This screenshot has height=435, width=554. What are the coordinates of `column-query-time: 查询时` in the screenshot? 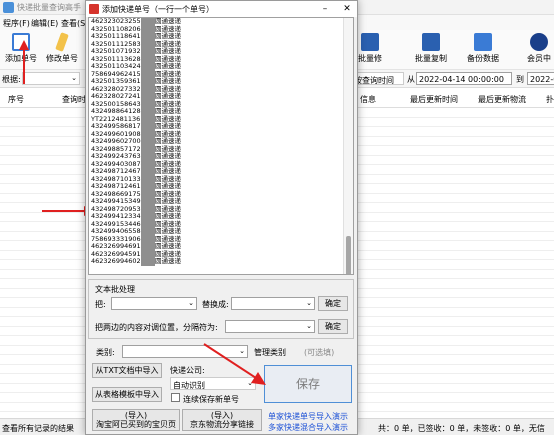 It's located at (74, 99).